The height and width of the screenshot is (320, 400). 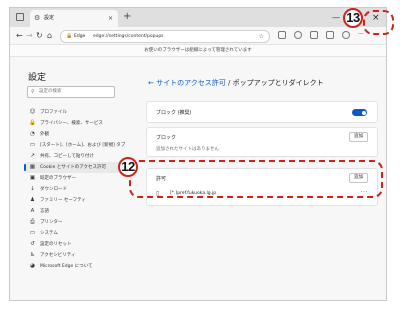 I want to click on block-list-label: ブロック, so click(x=166, y=138).